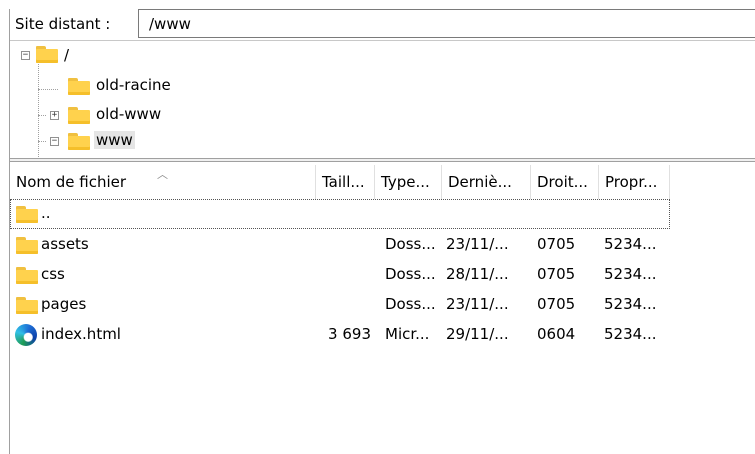  What do you see at coordinates (71, 182) in the screenshot?
I see `column-label: Nom de fichier` at bounding box center [71, 182].